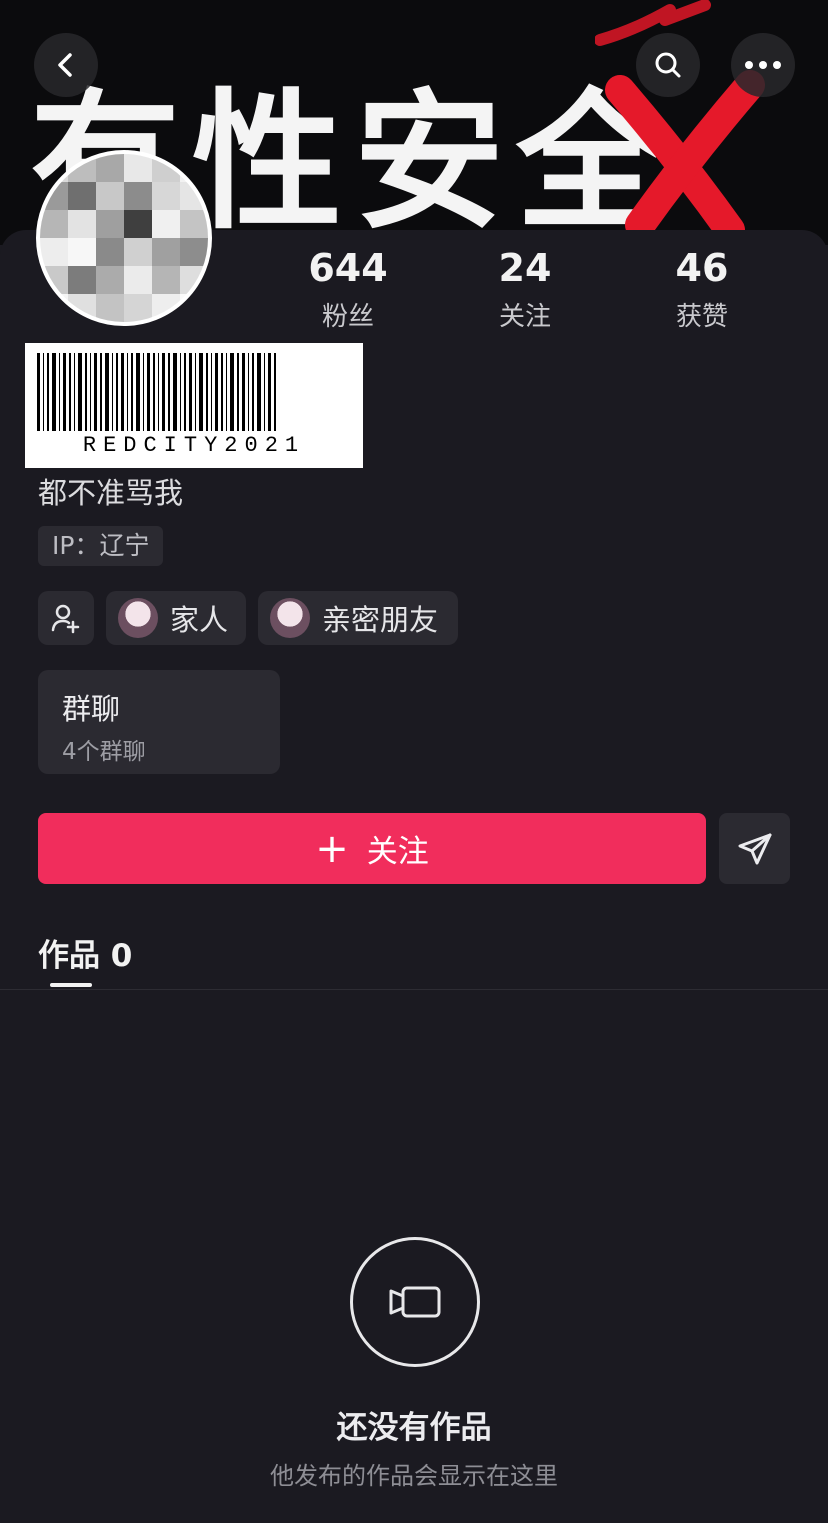 Image resolution: width=828 pixels, height=1523 pixels. Describe the element at coordinates (414, 1428) in the screenshot. I see `empty-state-title: 还没有作品` at that location.